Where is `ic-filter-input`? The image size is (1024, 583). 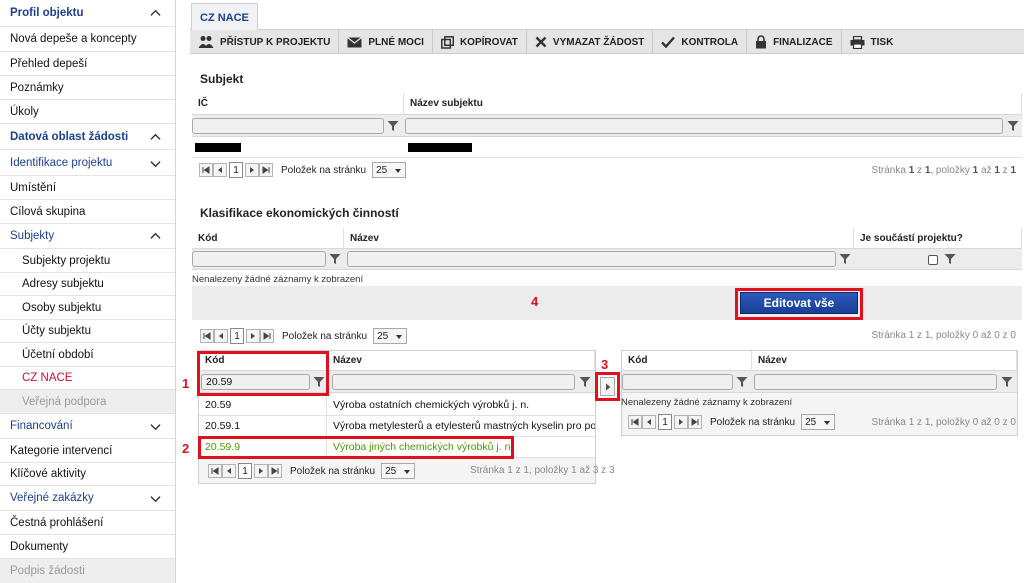 ic-filter-input is located at coordinates (288, 126).